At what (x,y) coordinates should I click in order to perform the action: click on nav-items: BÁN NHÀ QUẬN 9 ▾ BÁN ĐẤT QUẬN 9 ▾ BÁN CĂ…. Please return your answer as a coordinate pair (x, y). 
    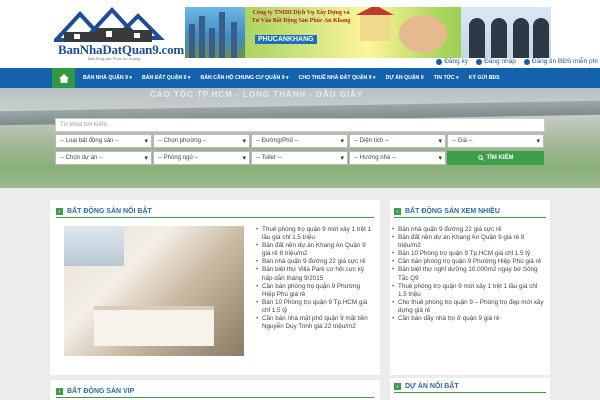
    Looking at the image, I should click on (291, 78).